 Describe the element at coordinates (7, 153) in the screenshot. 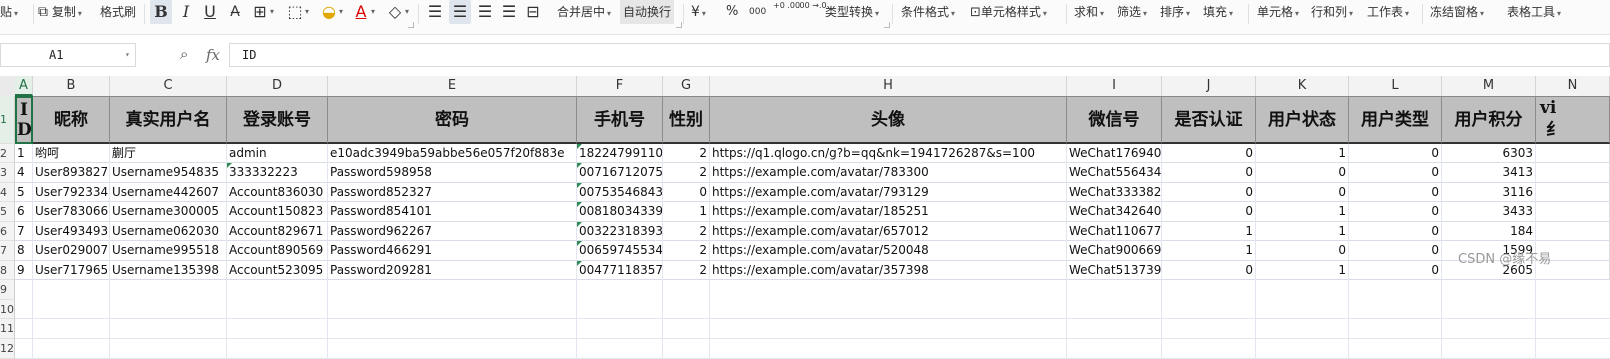

I see `row-header-2: 2` at that location.